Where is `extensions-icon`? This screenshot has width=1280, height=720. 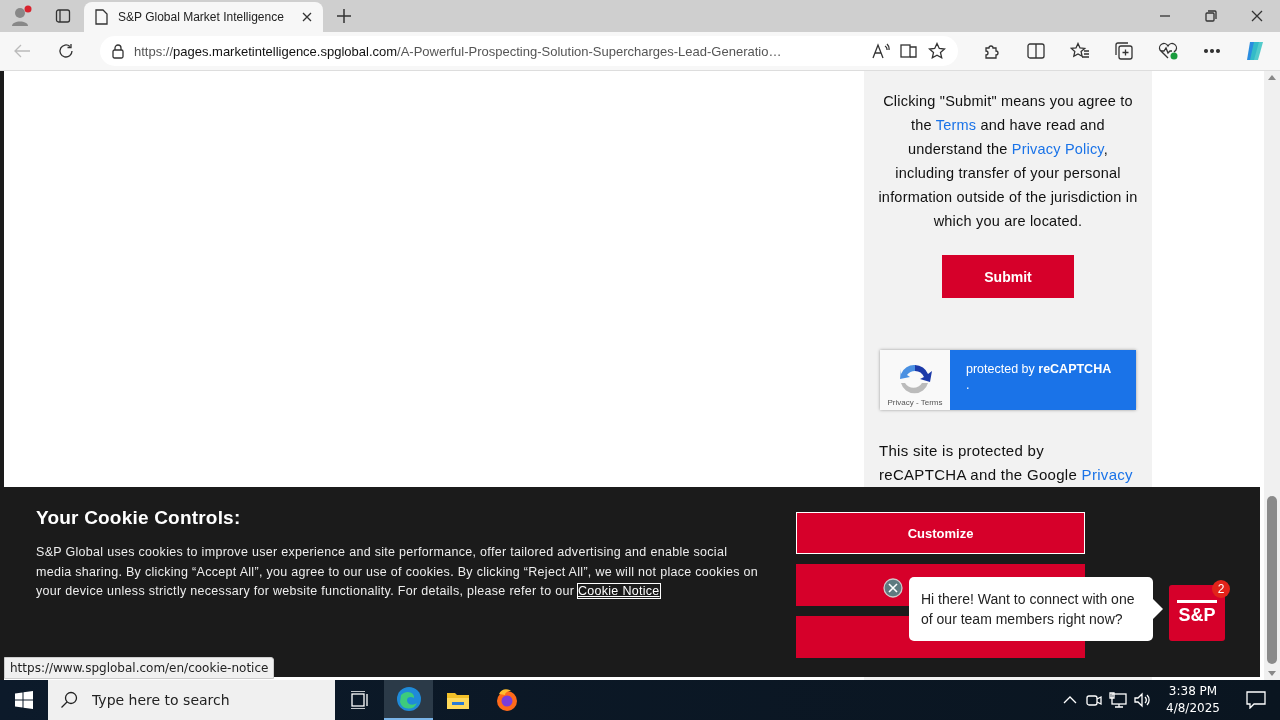 extensions-icon is located at coordinates (992, 51).